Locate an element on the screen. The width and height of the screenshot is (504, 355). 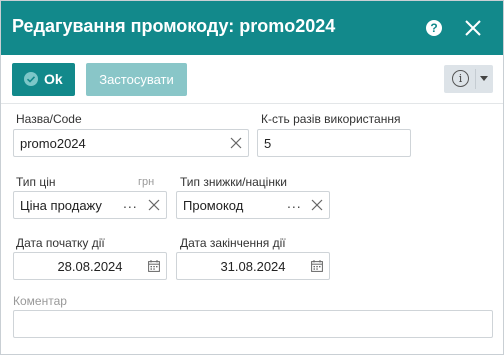
currency-label: грн is located at coordinates (146, 182).